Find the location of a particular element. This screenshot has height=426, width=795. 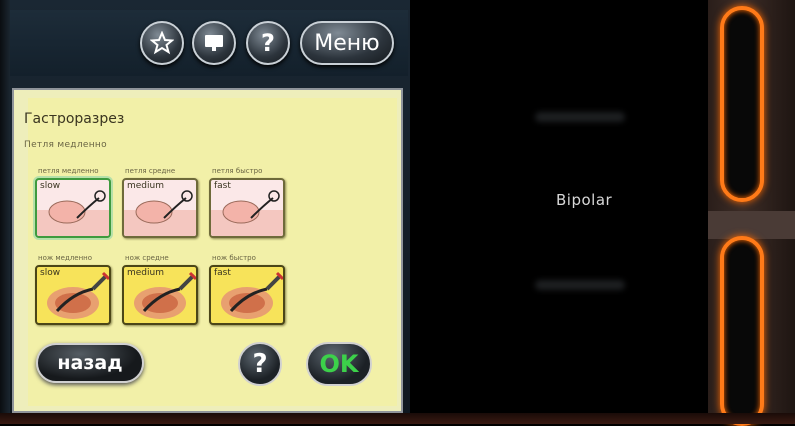

star-icon is located at coordinates (162, 43).